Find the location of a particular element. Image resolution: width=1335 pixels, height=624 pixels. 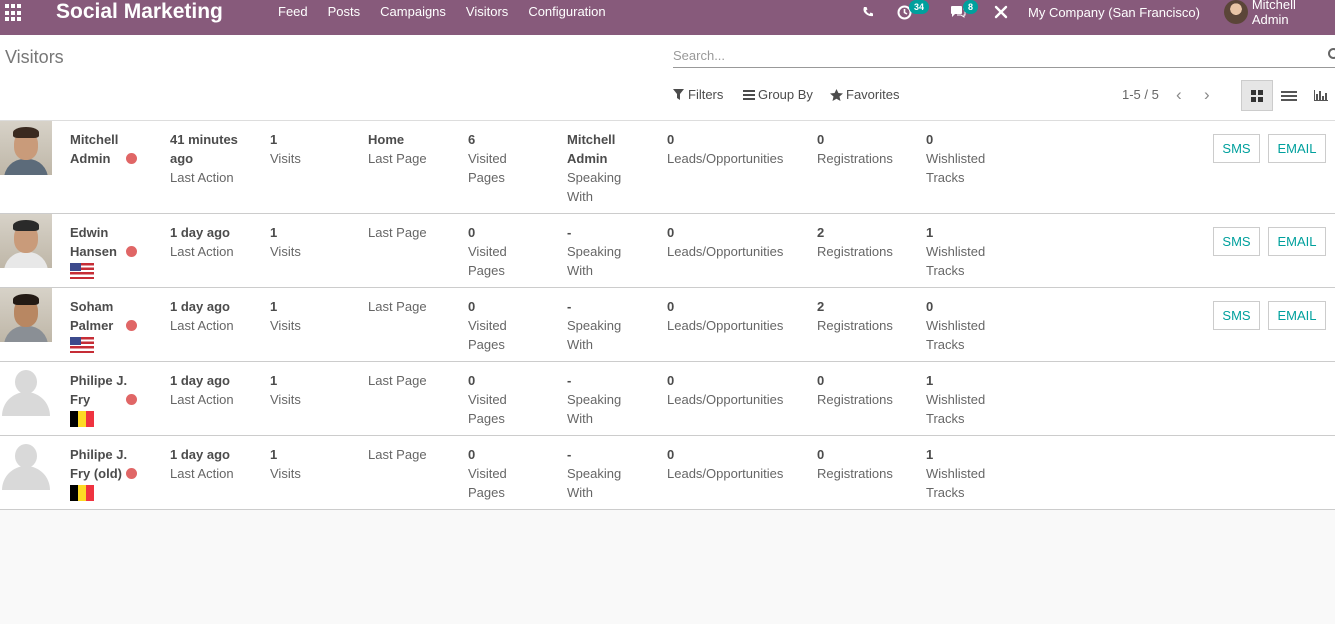

avatar is located at coordinates (1236, 12).